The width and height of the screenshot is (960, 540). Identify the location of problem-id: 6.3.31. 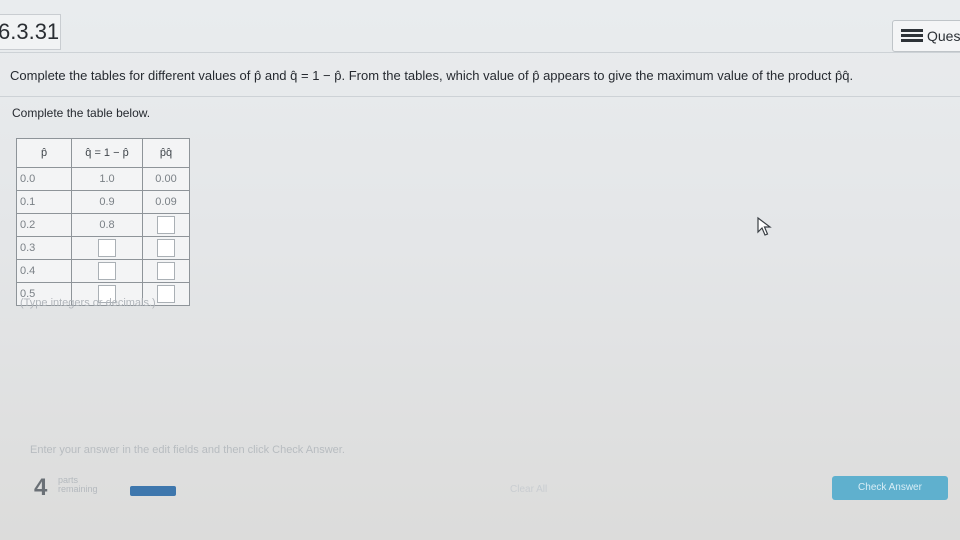
(30, 32).